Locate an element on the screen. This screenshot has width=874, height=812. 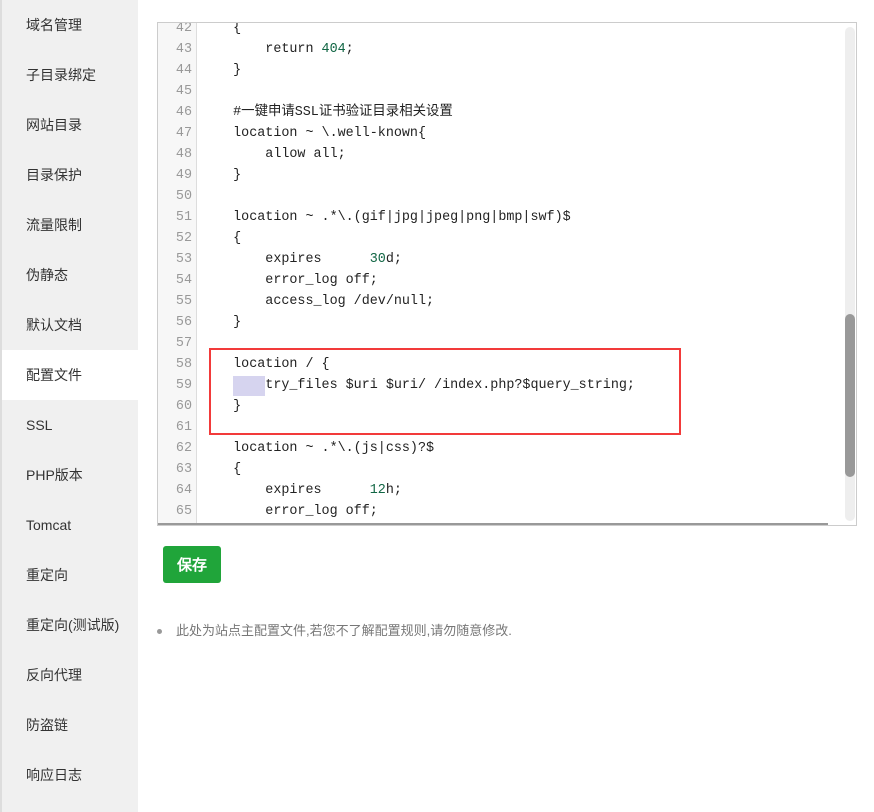
line-number: 46 is located at coordinates (183, 112).